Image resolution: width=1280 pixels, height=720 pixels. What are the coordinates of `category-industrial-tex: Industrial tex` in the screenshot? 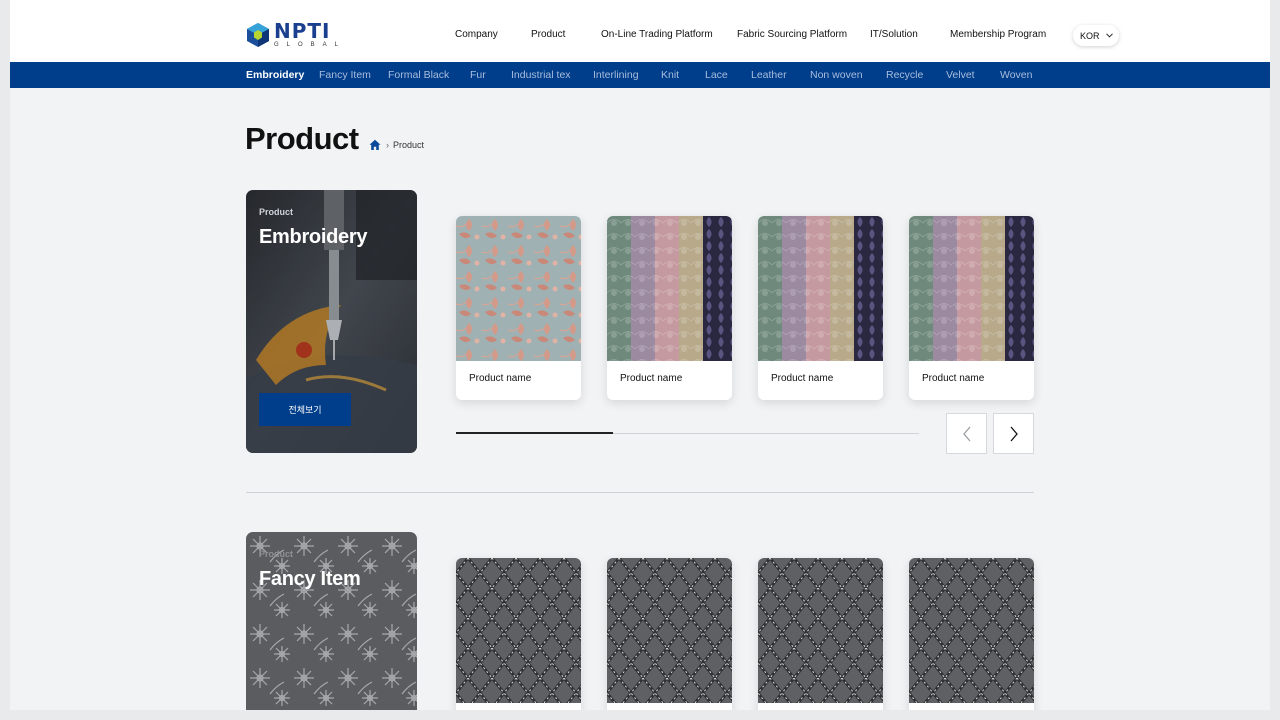 It's located at (541, 75).